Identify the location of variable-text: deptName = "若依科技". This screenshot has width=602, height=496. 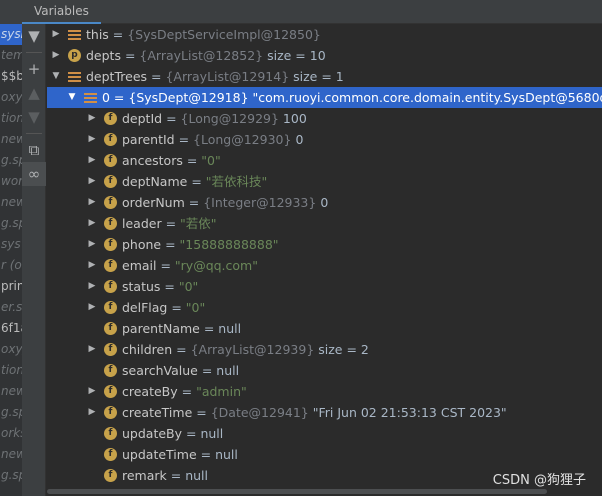
(195, 181).